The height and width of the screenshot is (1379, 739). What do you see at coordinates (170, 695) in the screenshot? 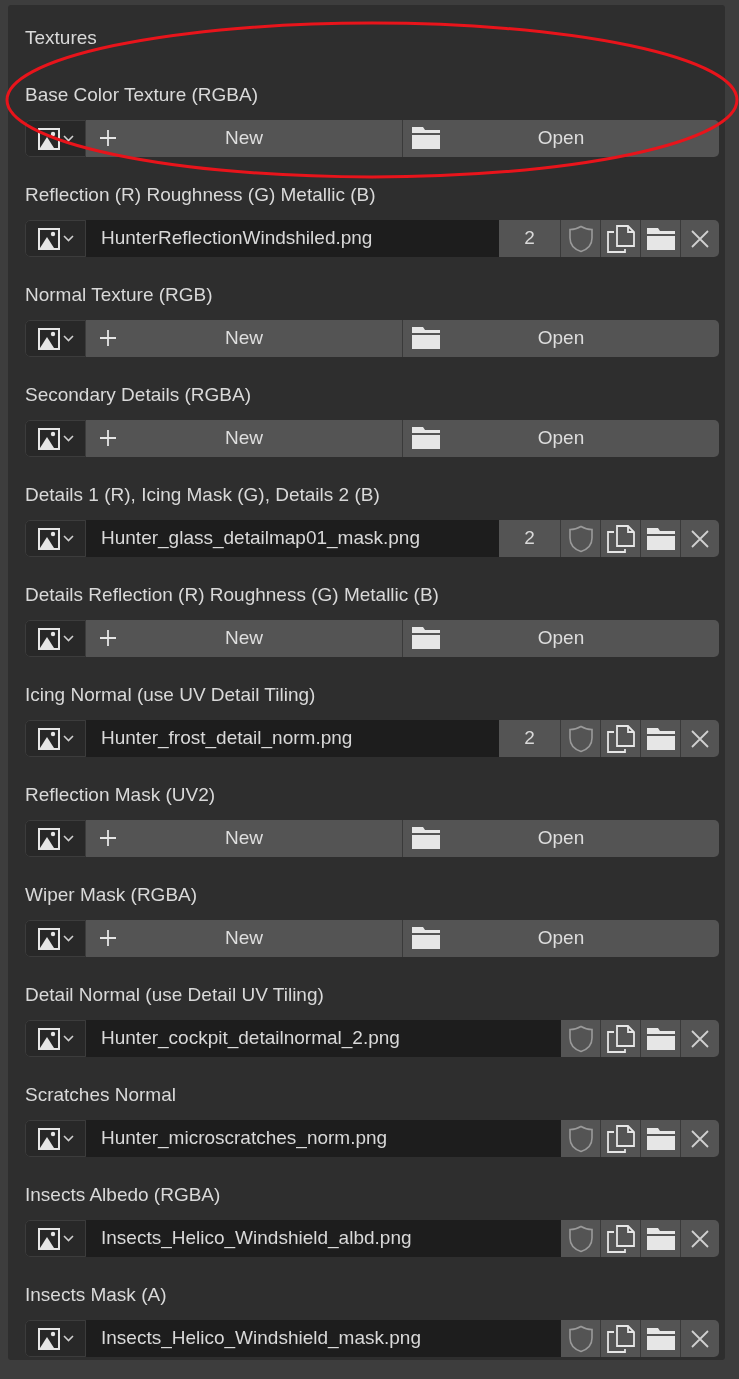
I see `field-label: Icing Normal (use UV Detail Tiling)` at bounding box center [170, 695].